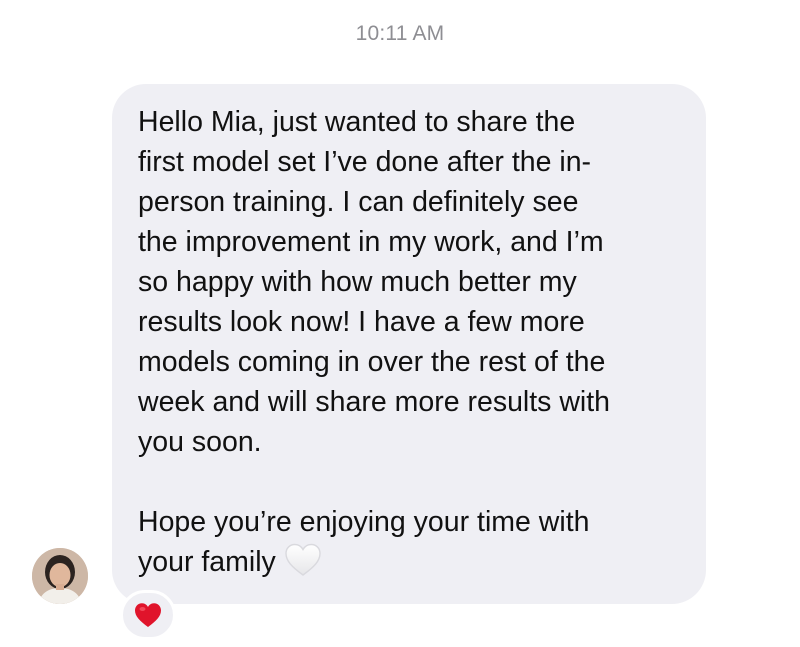  Describe the element at coordinates (358, 202) in the screenshot. I see `message-line: person training. I can definitely see` at that location.